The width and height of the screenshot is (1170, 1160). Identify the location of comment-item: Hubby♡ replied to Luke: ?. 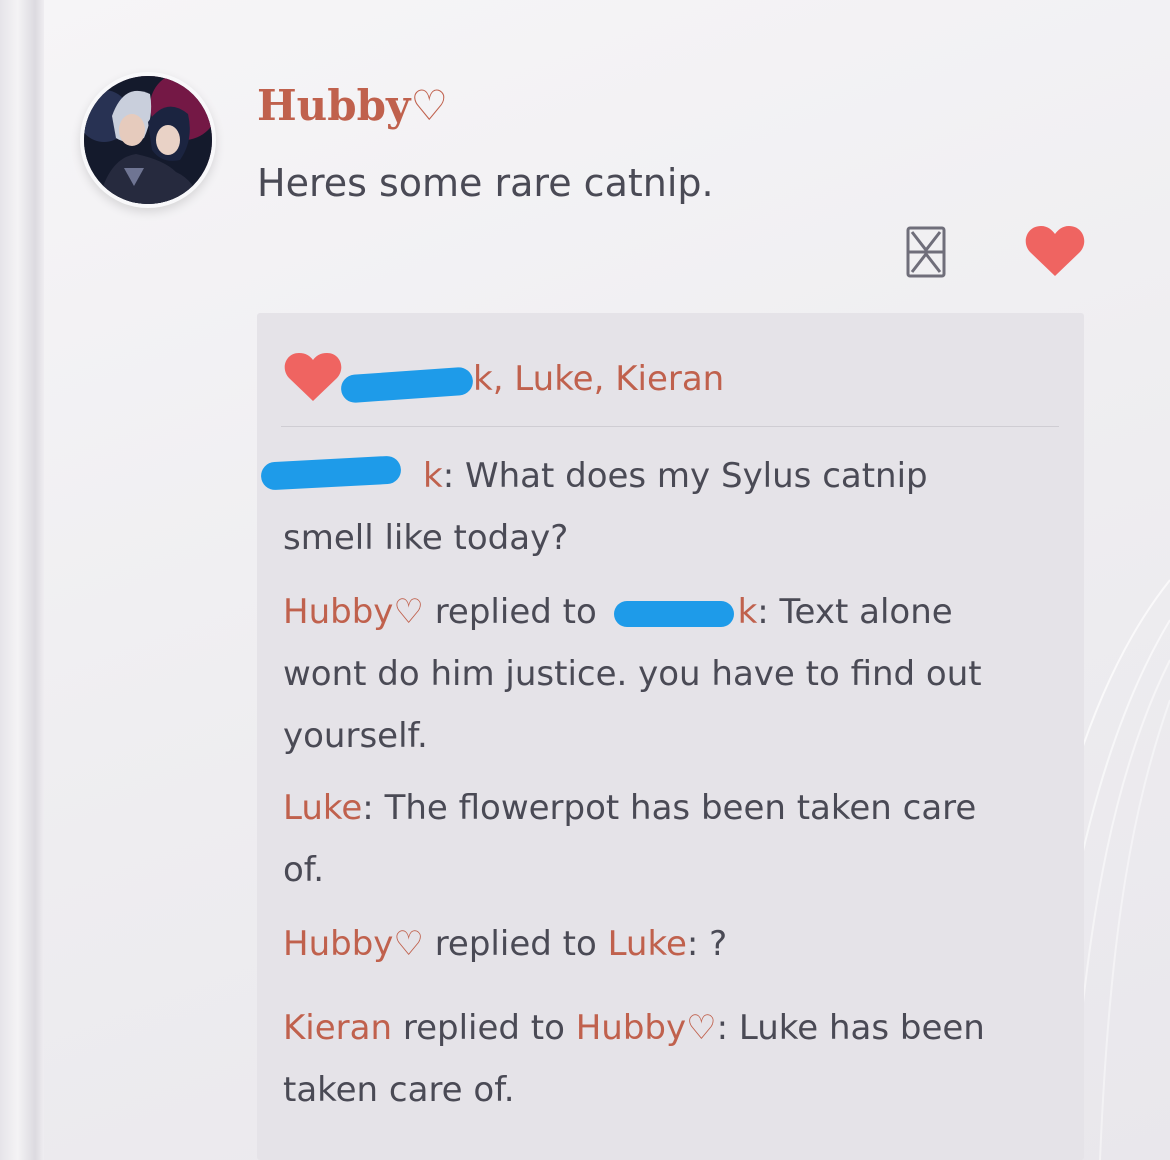
(653, 944).